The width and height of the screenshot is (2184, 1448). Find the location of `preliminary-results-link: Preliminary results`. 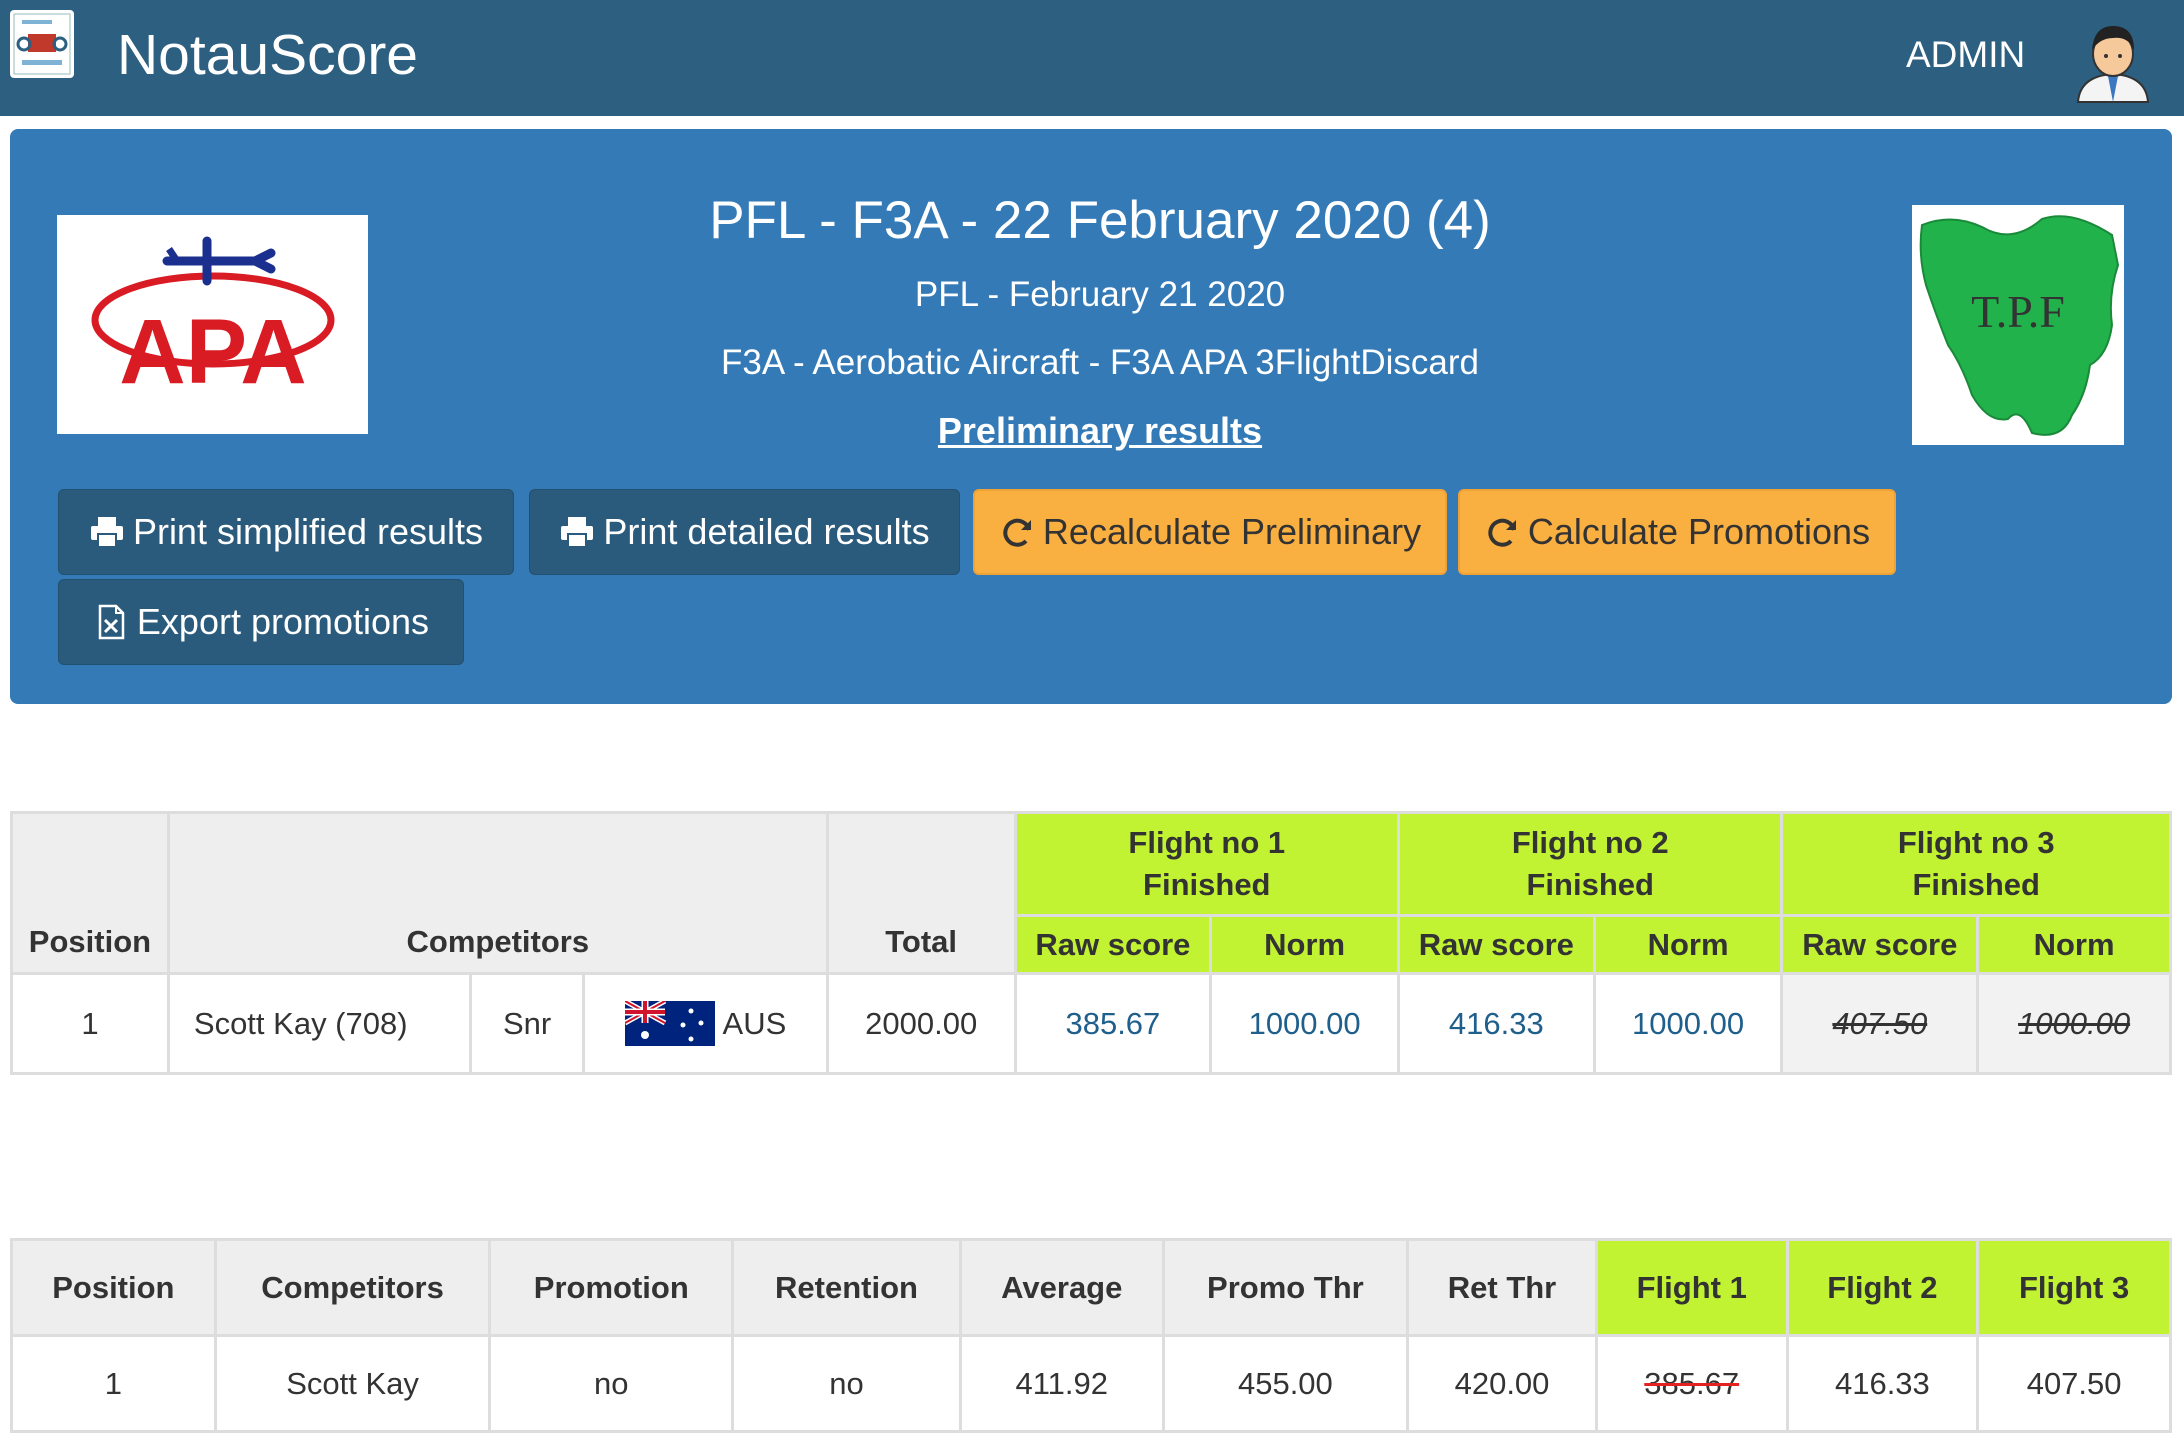

preliminary-results-link: Preliminary results is located at coordinates (1100, 431).